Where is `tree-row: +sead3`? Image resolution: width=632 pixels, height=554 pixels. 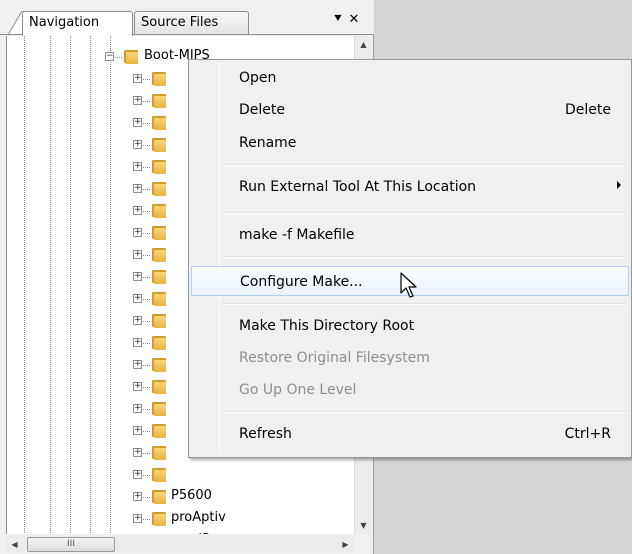 tree-row: +sead3 is located at coordinates (180, 532).